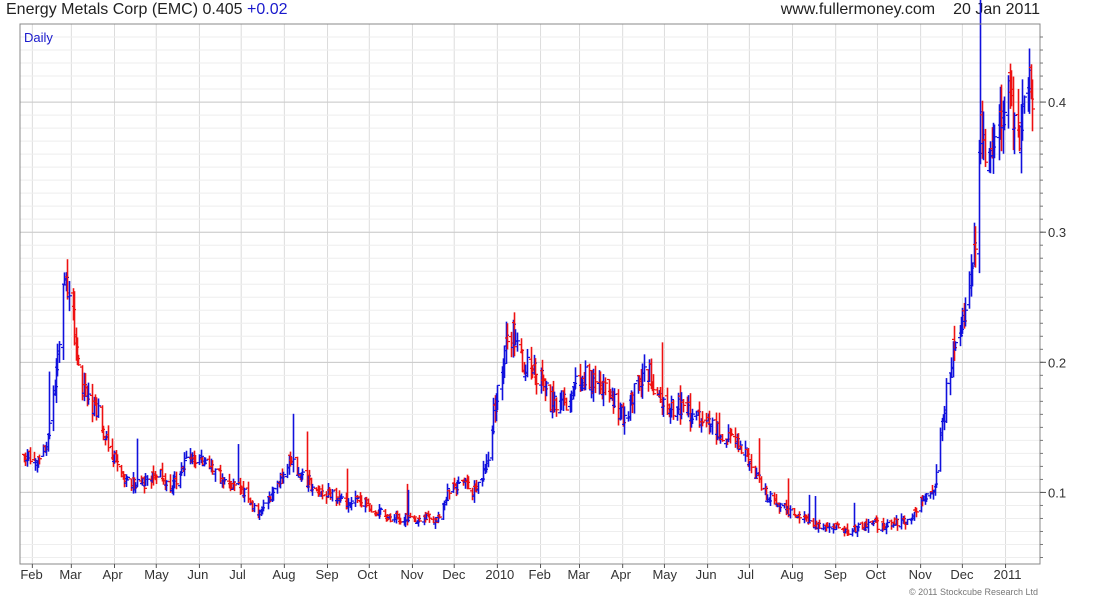 The width and height of the screenshot is (1100, 600). I want to click on period-label: Daily, so click(38, 37).